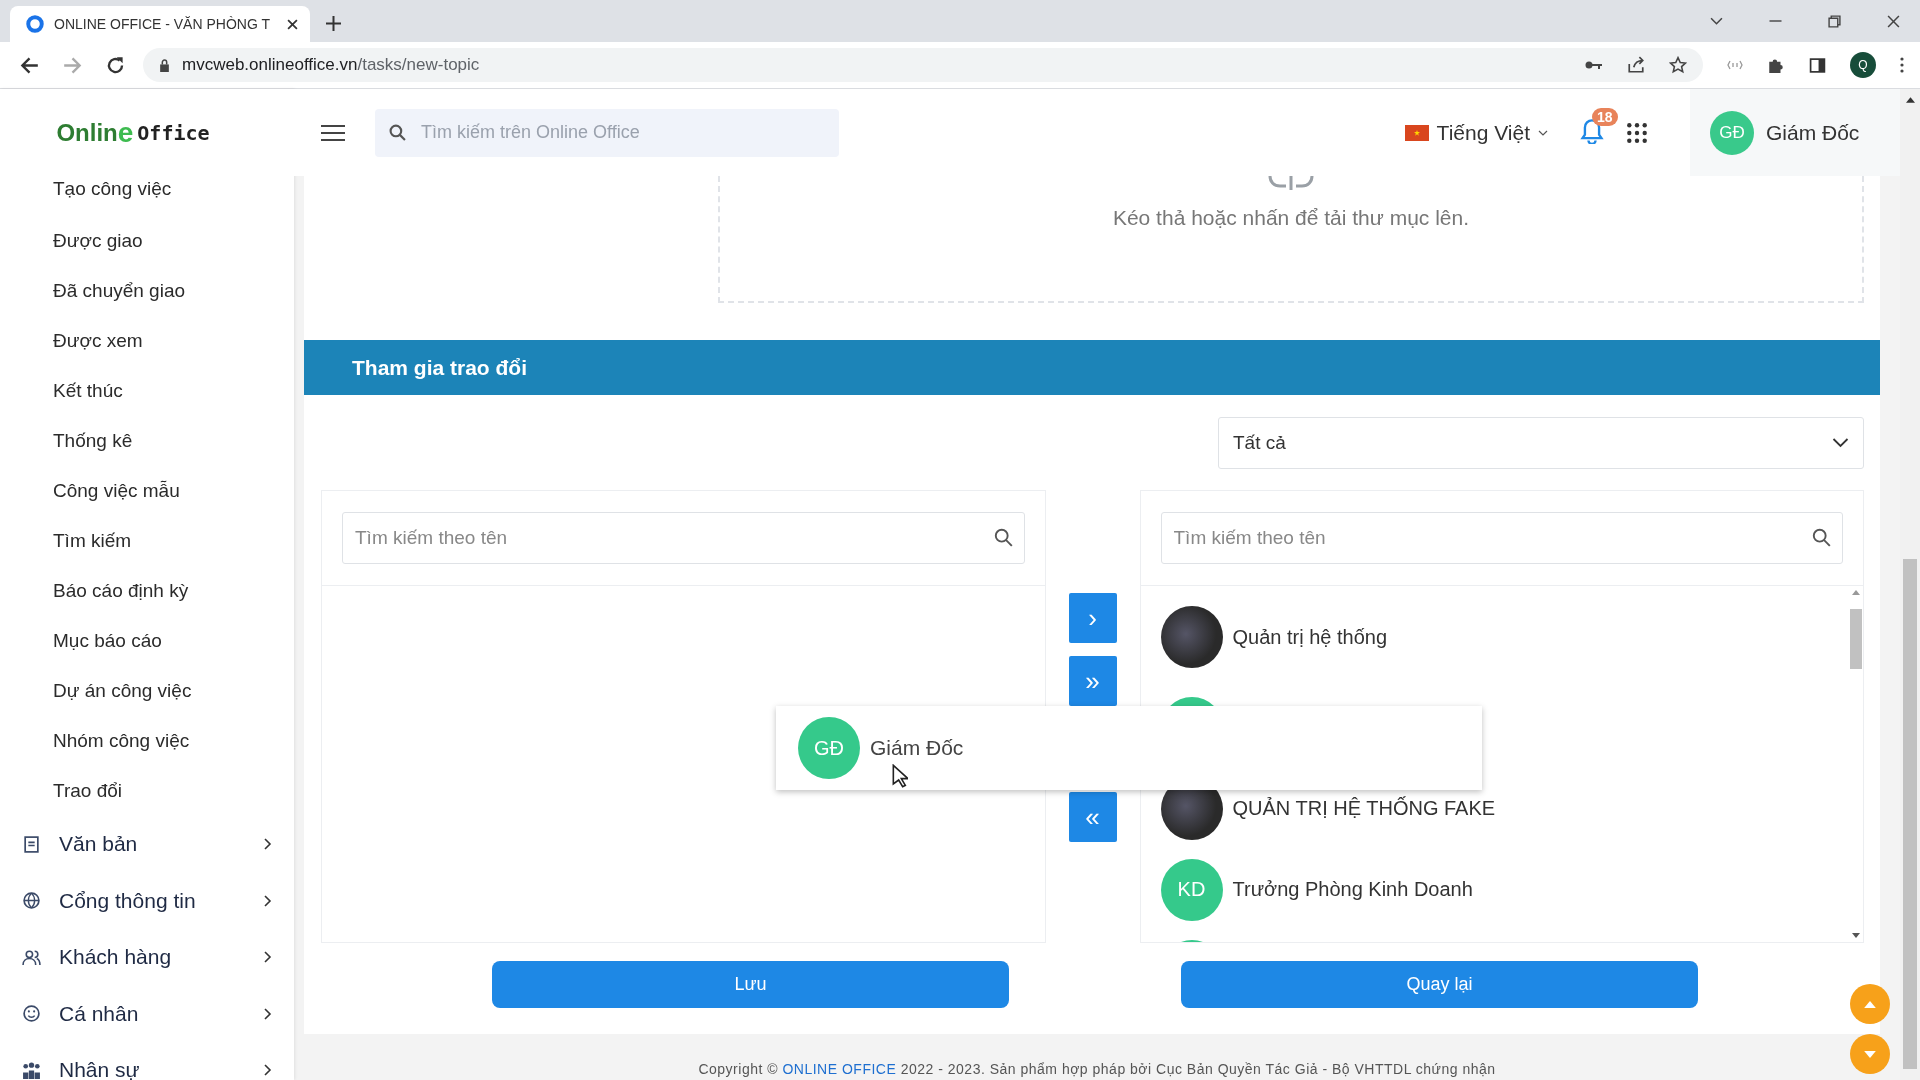 This screenshot has width=1920, height=1080. I want to click on ring-icon, so click(35, 24).